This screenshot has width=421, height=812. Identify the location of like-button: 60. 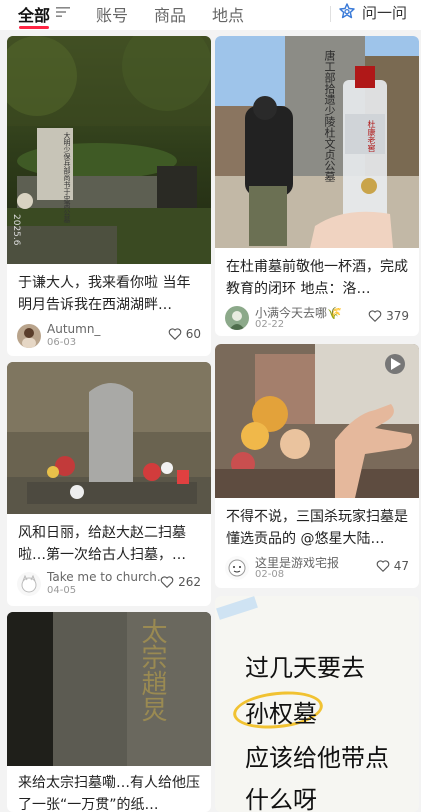
(184, 334).